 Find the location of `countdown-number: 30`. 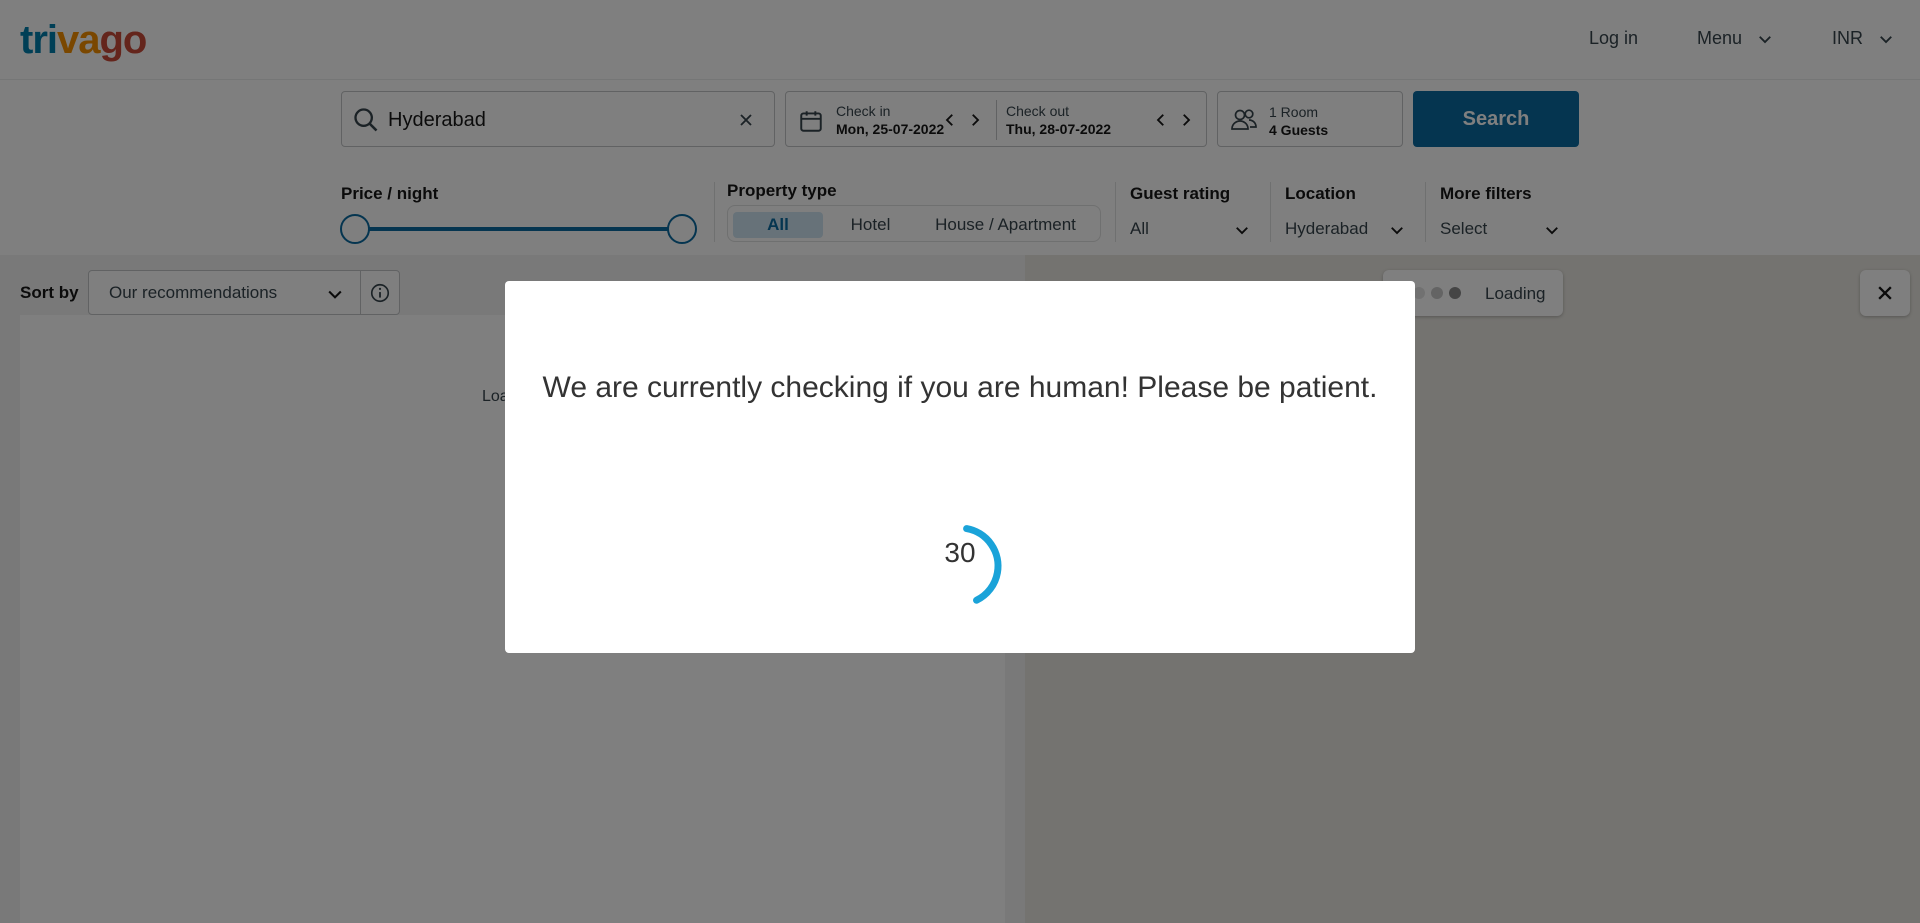

countdown-number: 30 is located at coordinates (960, 552).